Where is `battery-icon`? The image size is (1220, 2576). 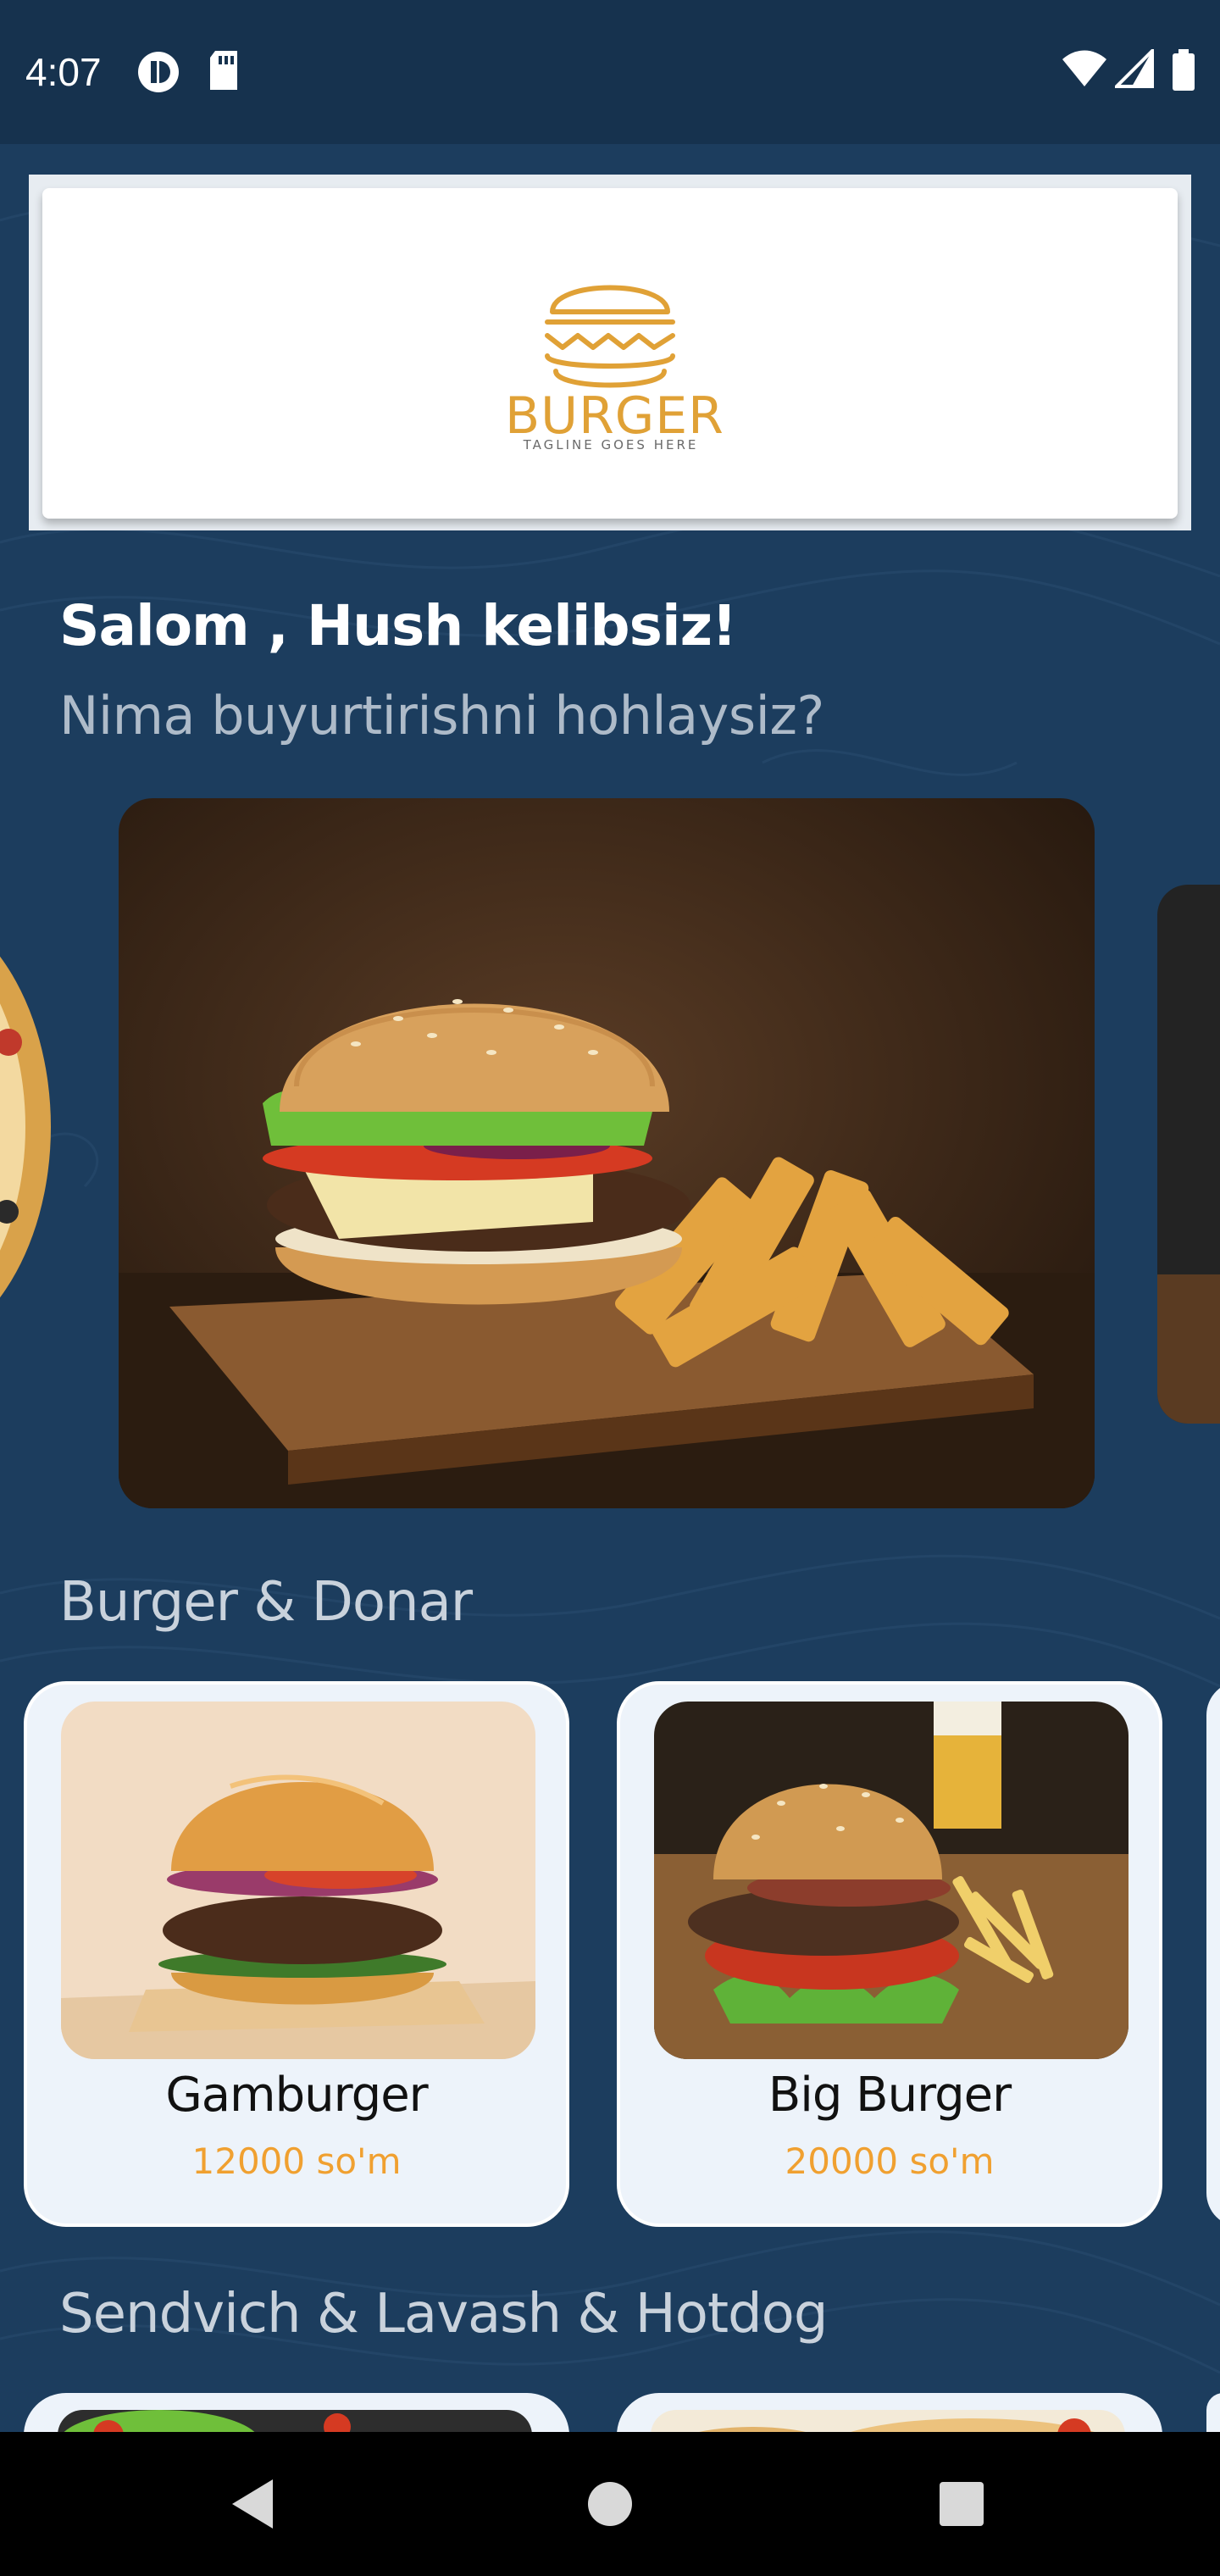 battery-icon is located at coordinates (1184, 70).